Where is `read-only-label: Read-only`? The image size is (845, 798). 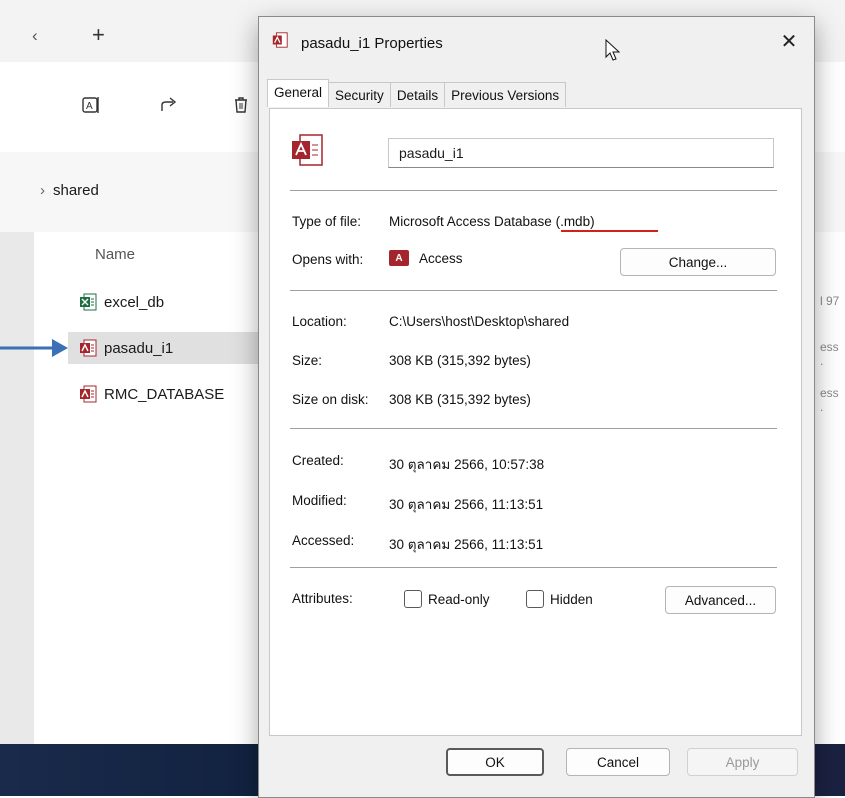 read-only-label: Read-only is located at coordinates (459, 599).